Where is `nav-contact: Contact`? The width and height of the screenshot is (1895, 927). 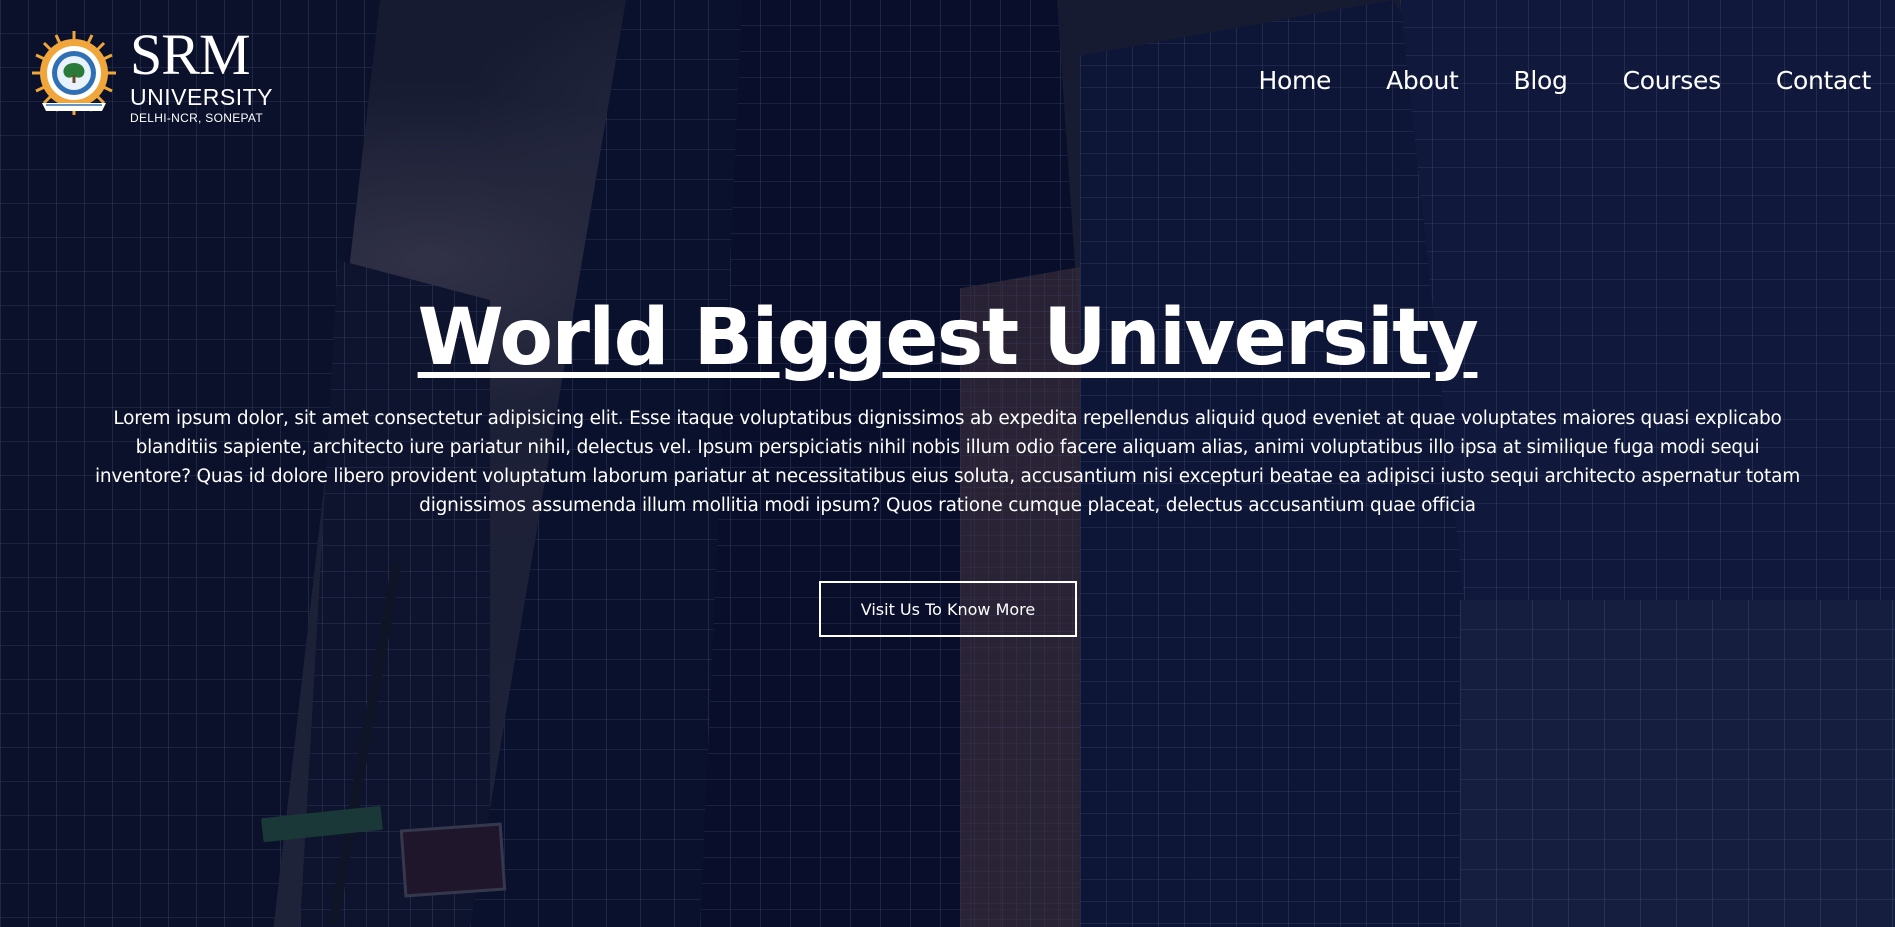
nav-contact: Contact is located at coordinates (1823, 80).